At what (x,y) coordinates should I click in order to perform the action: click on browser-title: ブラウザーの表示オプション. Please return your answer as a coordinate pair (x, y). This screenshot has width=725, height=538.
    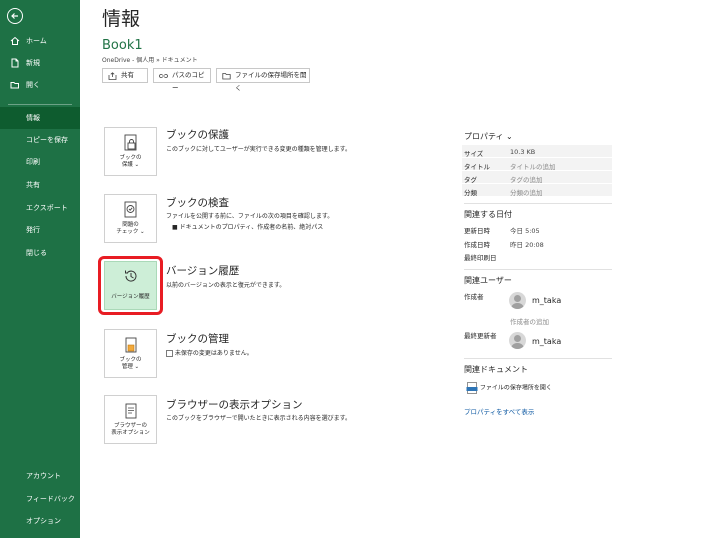
    Looking at the image, I should click on (234, 405).